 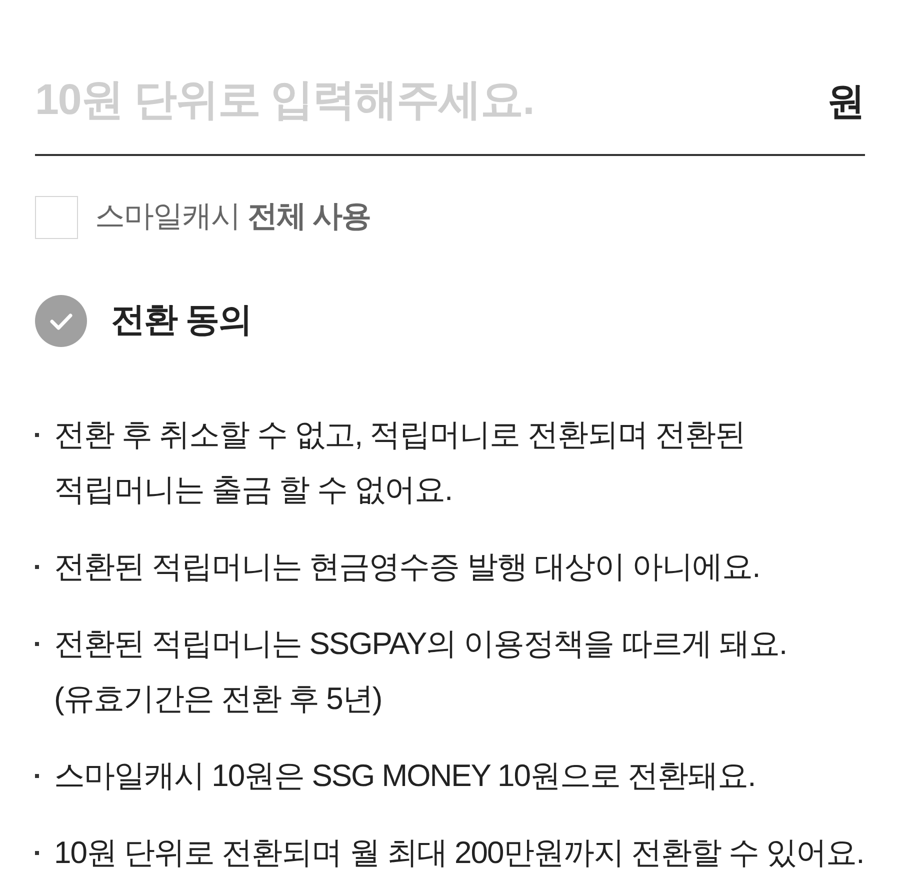 What do you see at coordinates (846, 103) in the screenshot?
I see `currency-unit: 원` at bounding box center [846, 103].